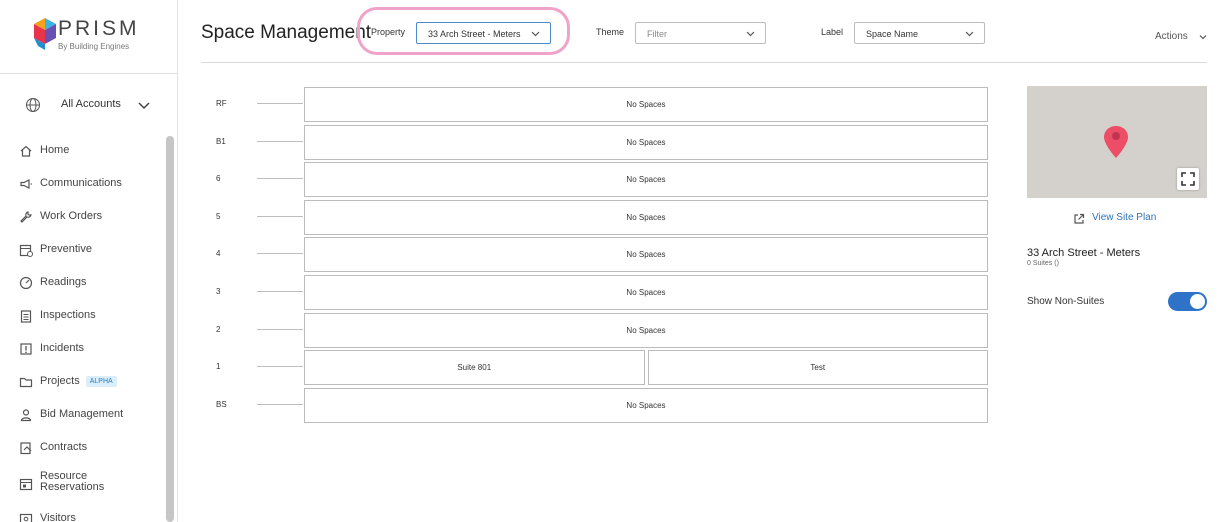 This screenshot has height=522, width=1225. What do you see at coordinates (83, 513) in the screenshot?
I see `sidebar-item-visitors: Visitors` at bounding box center [83, 513].